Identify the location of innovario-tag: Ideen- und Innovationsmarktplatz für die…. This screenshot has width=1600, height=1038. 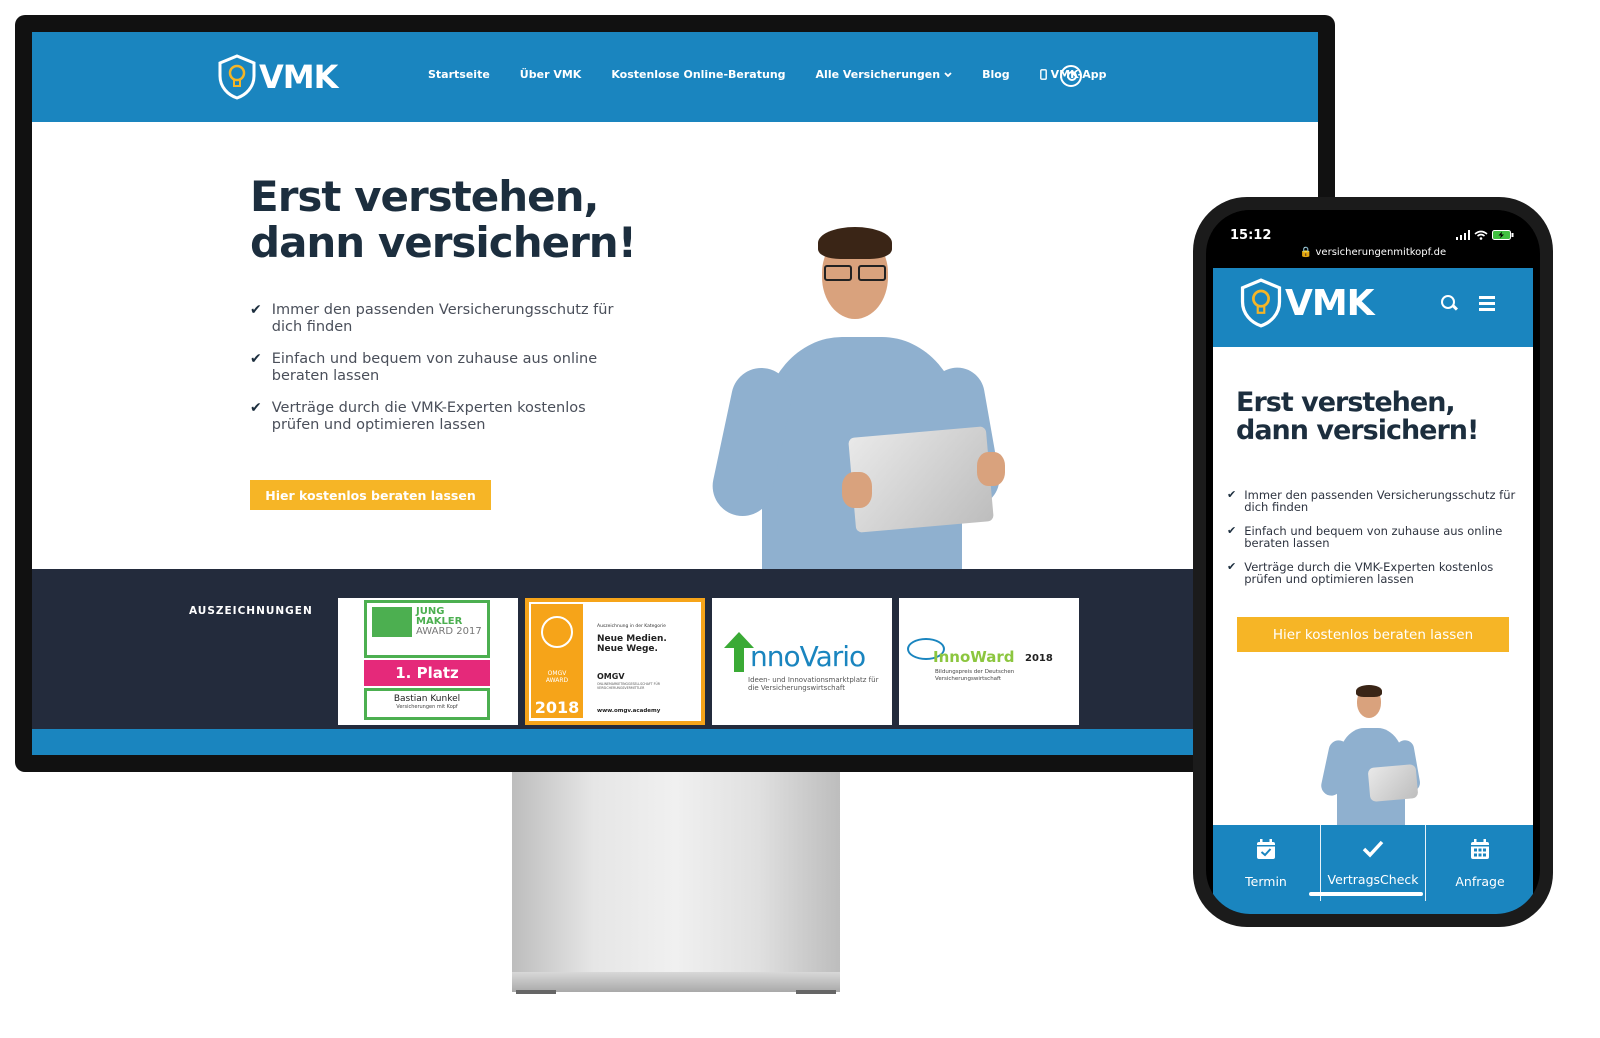
(813, 684).